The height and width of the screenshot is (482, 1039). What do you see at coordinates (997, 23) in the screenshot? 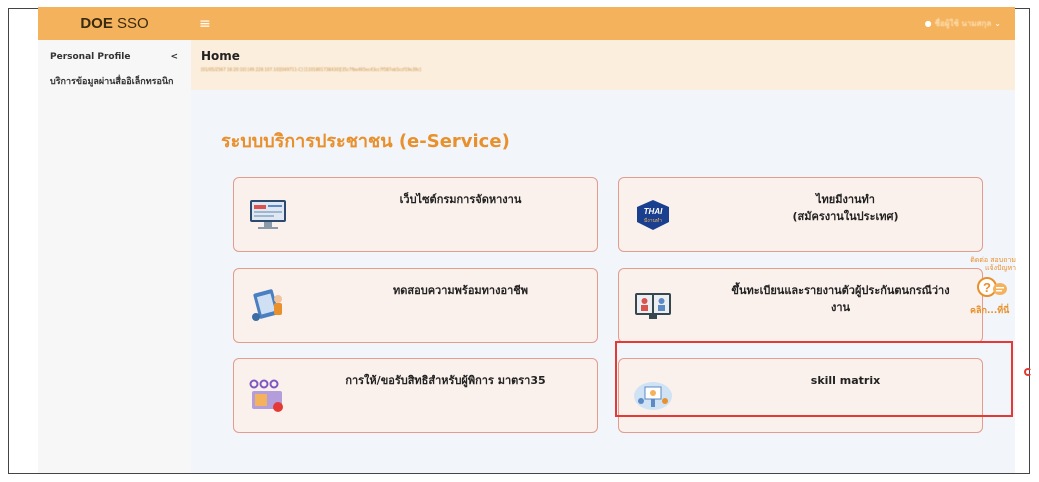
I see `chevron-down-icon: ⌄` at bounding box center [997, 23].